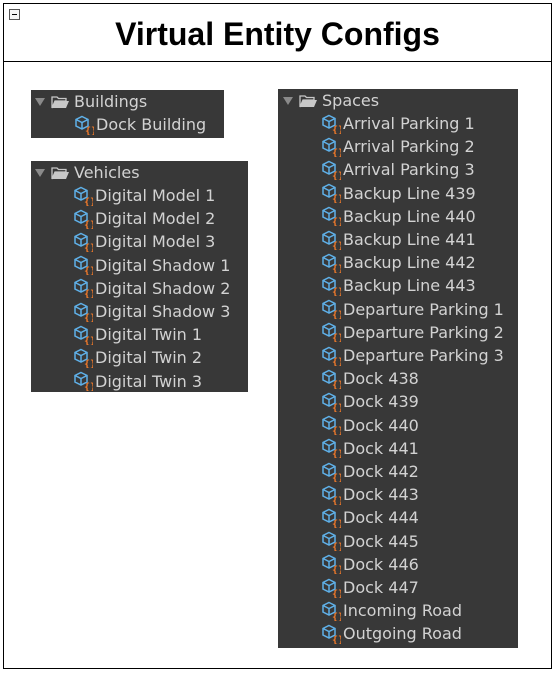 This screenshot has width=559, height=676. I want to click on entity-config-label: Digital Twin 1, so click(149, 335).